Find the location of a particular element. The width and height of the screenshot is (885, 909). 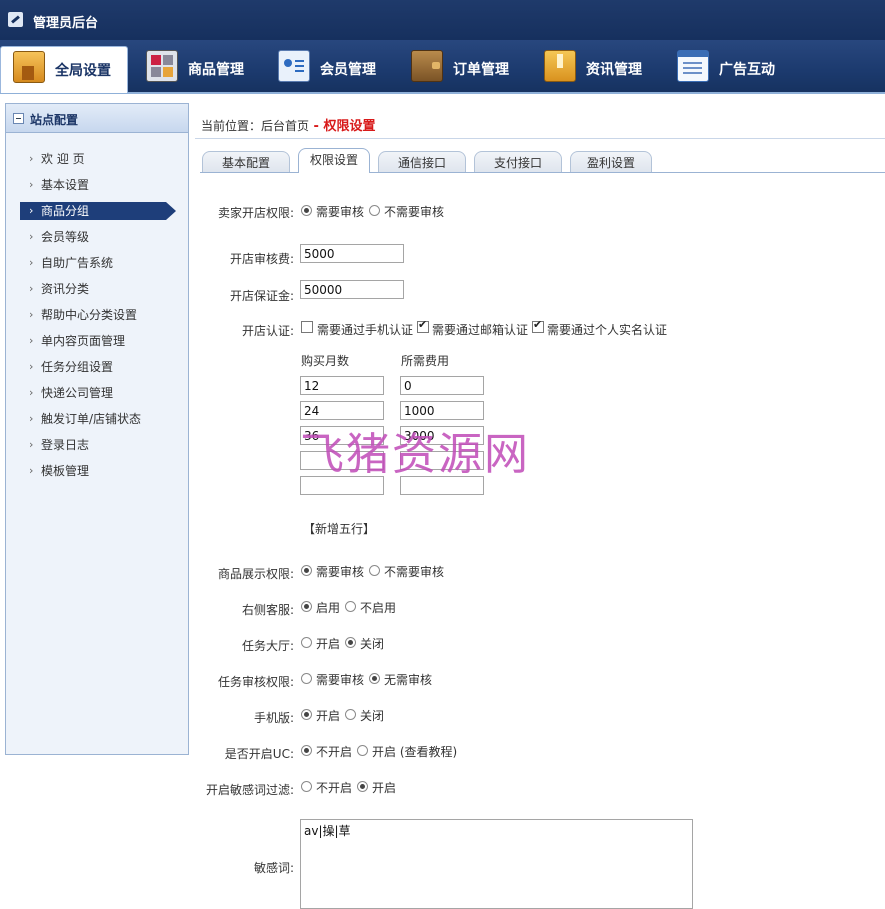

sidebar-item-task-group: › 任务分组设置 is located at coordinates (97, 367).